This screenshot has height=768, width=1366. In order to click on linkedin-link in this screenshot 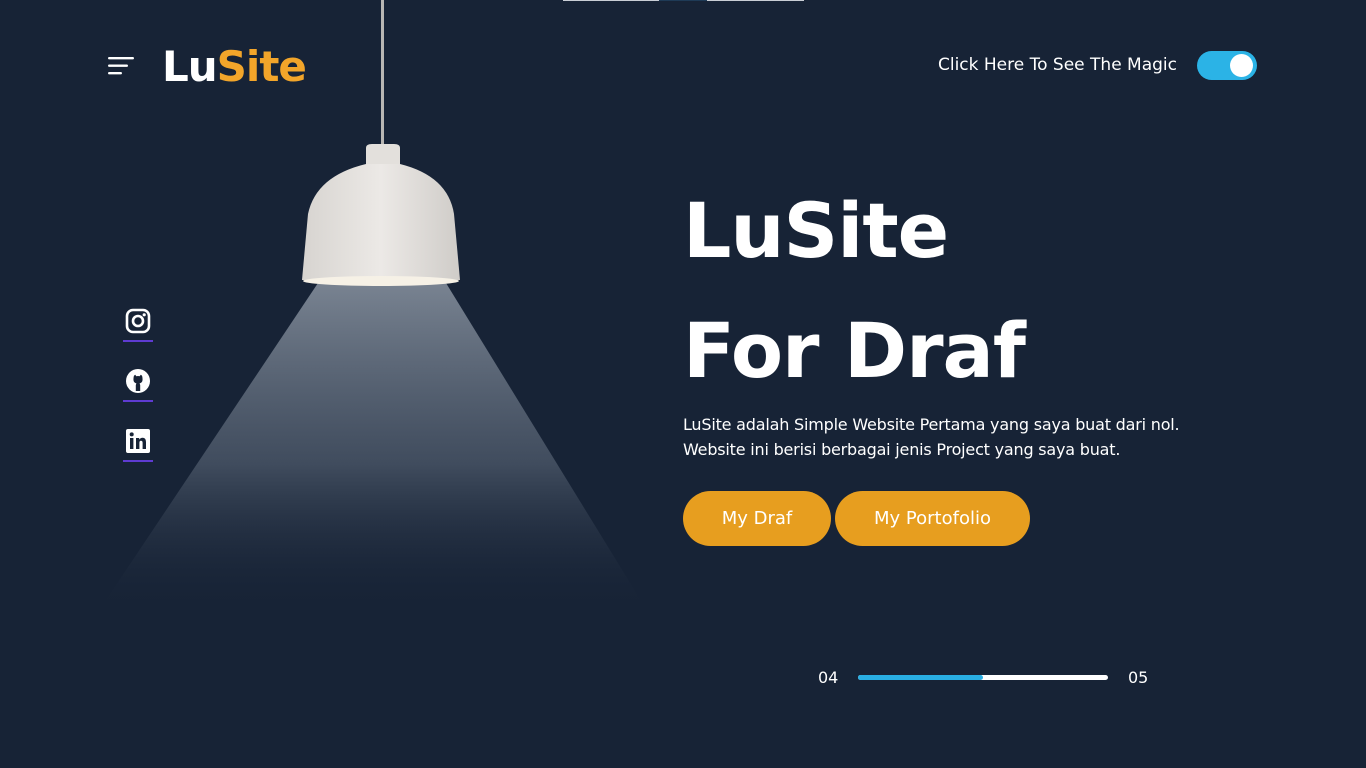, I will do `click(138, 445)`.